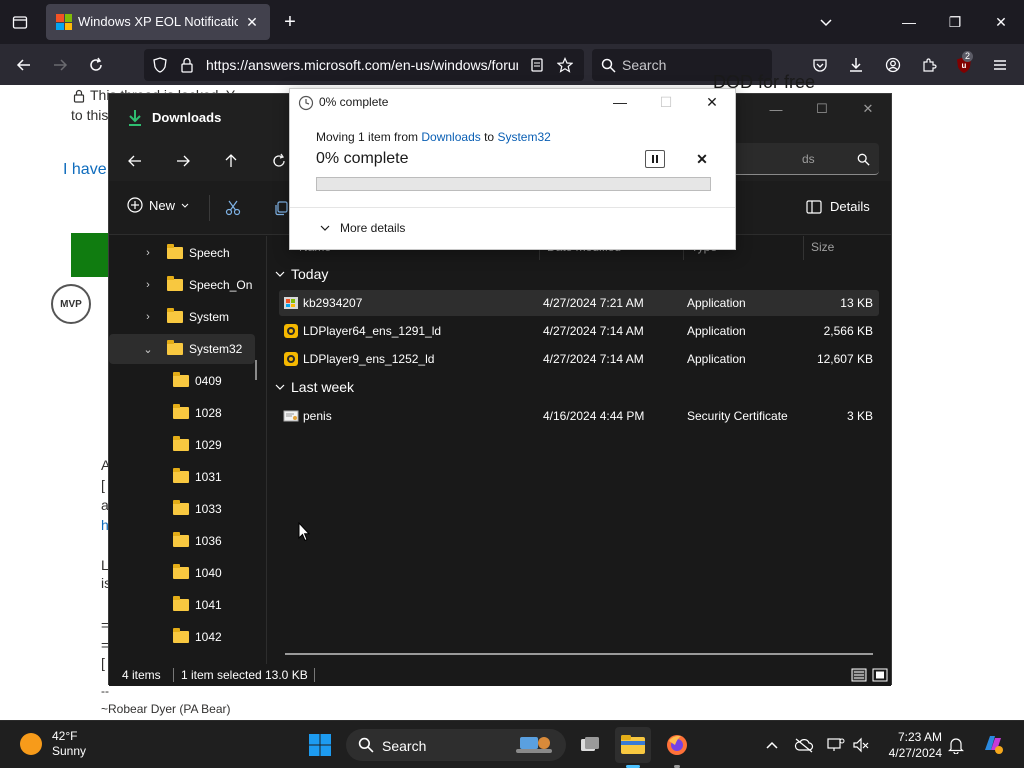 Image resolution: width=1024 pixels, height=768 pixels. Describe the element at coordinates (301, 274) in the screenshot. I see `group-header: Today` at that location.